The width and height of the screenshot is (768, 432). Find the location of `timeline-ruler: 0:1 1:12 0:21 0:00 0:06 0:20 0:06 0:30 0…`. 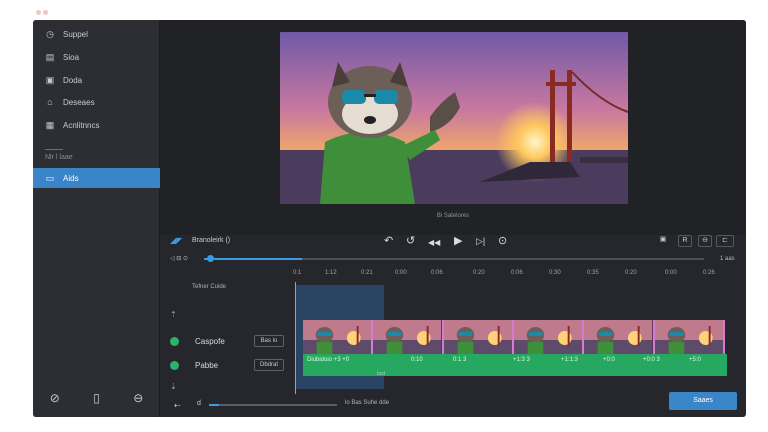

timeline-ruler: 0:1 1:12 0:21 0:00 0:06 0:20 0:06 0:30 0… is located at coordinates (519, 275).